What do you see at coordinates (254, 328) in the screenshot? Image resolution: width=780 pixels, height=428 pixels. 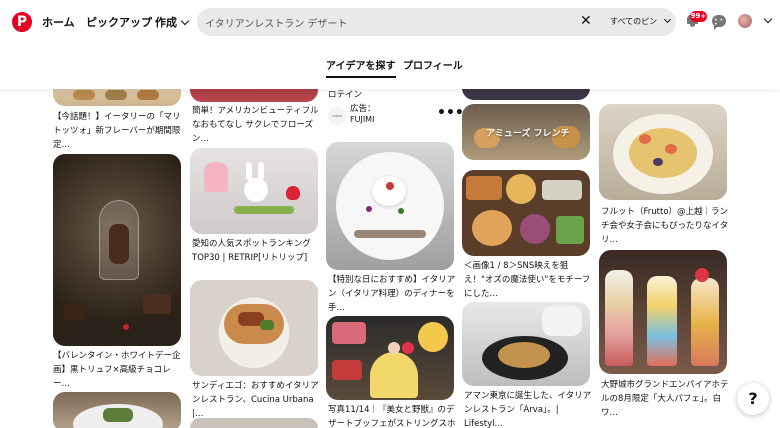 I see `pin-image-cucina` at bounding box center [254, 328].